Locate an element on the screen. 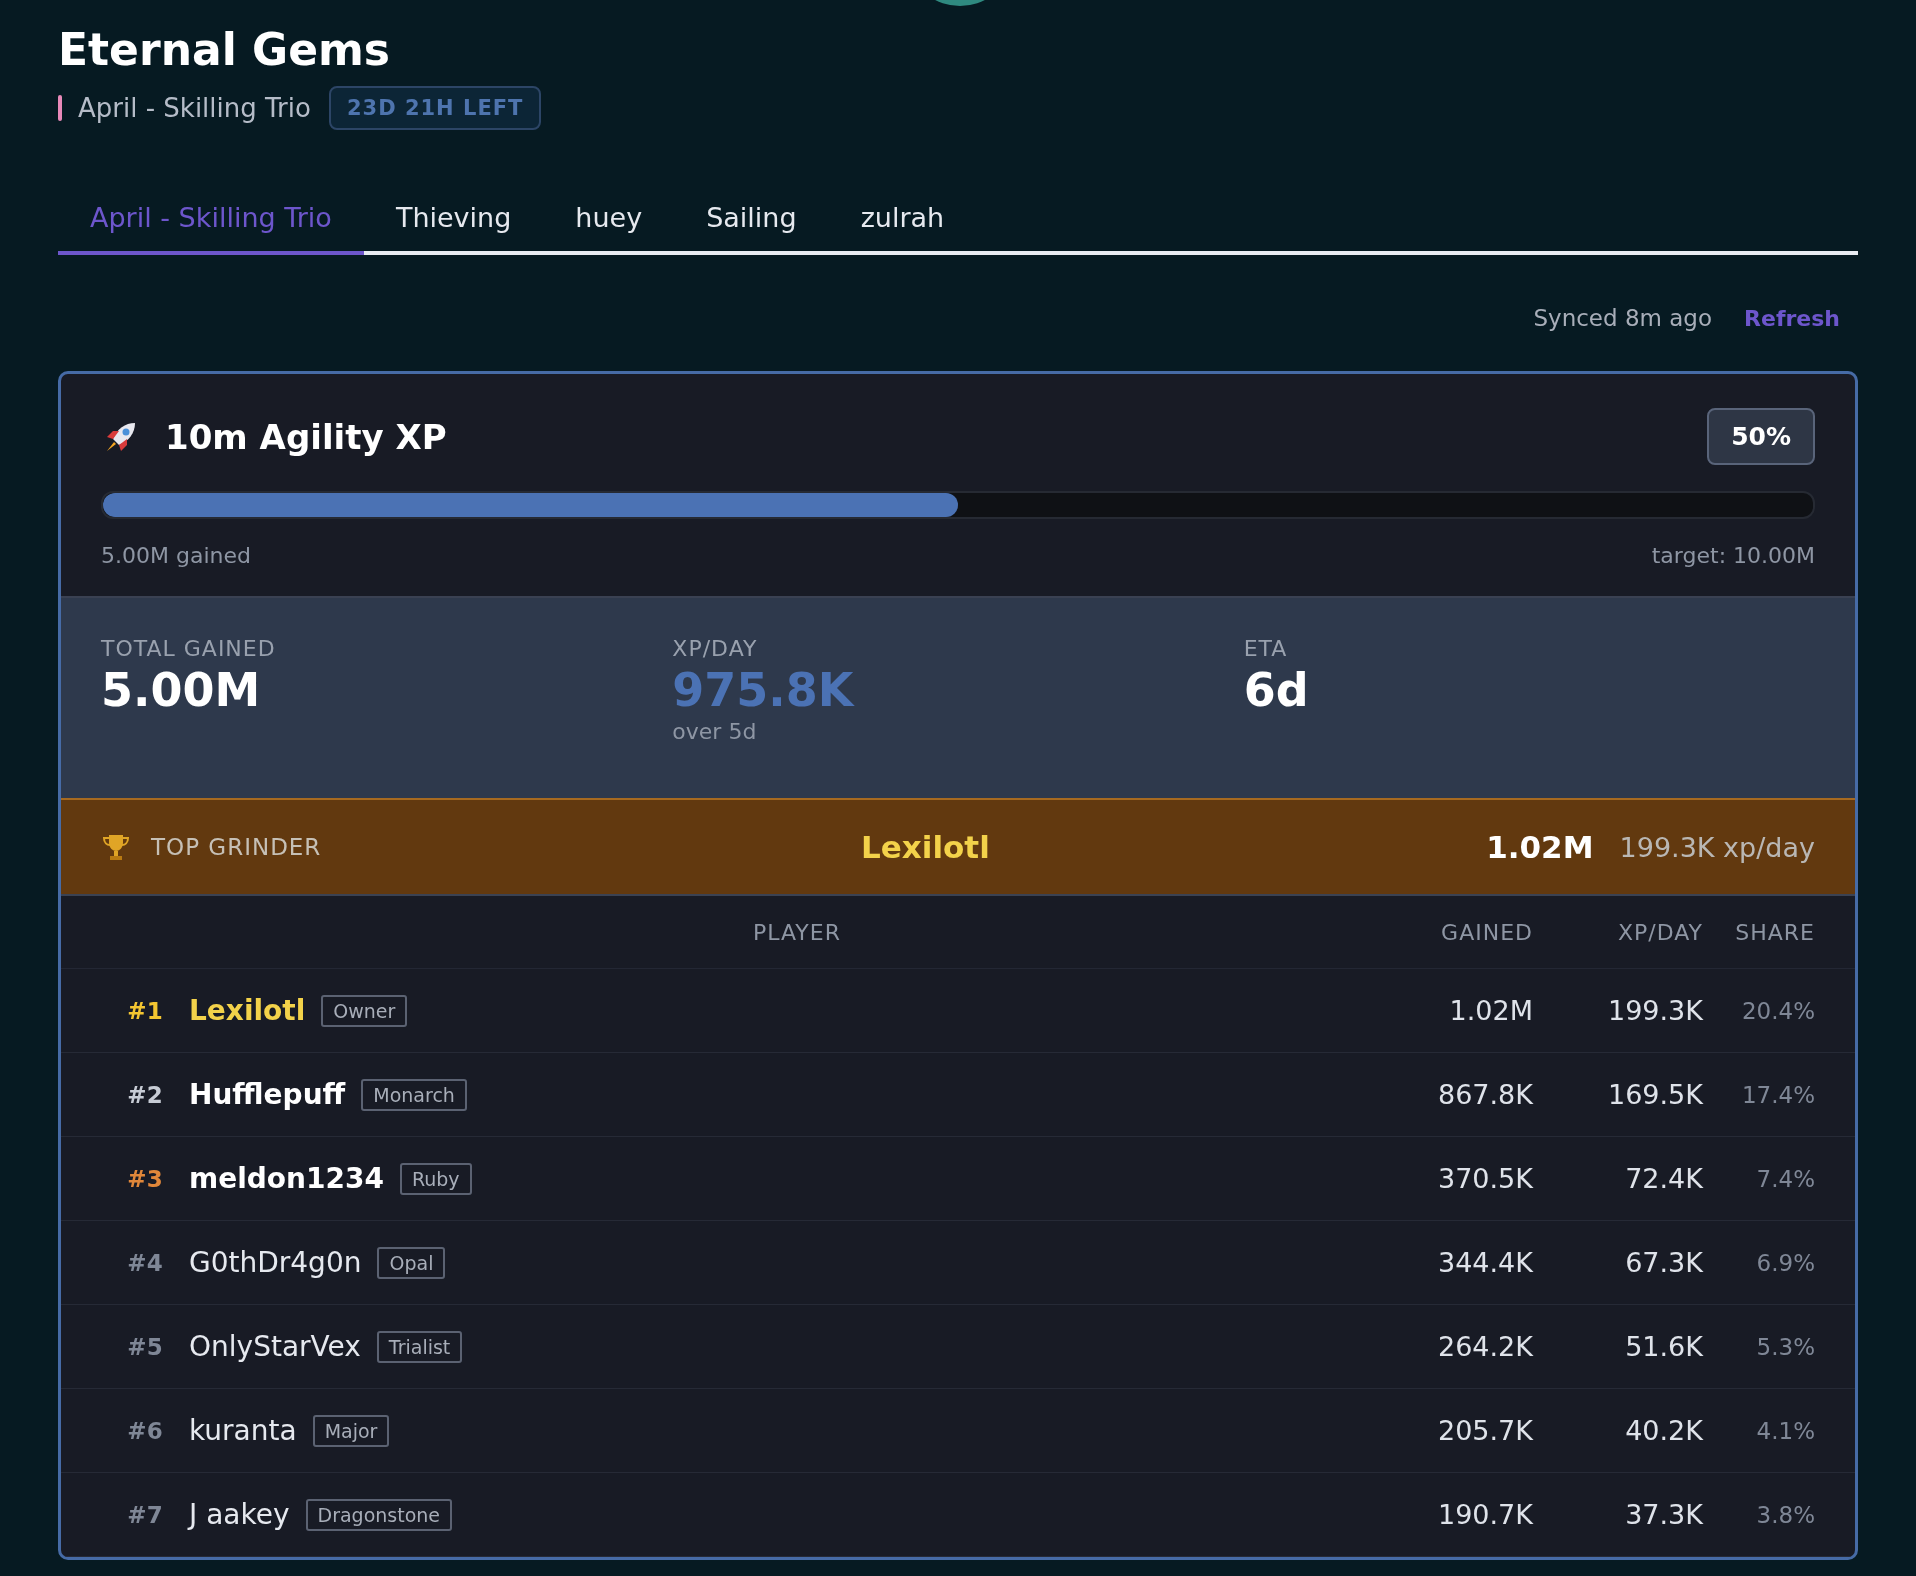 The height and width of the screenshot is (1576, 1916). stat-label: XP/DAY is located at coordinates (715, 648).